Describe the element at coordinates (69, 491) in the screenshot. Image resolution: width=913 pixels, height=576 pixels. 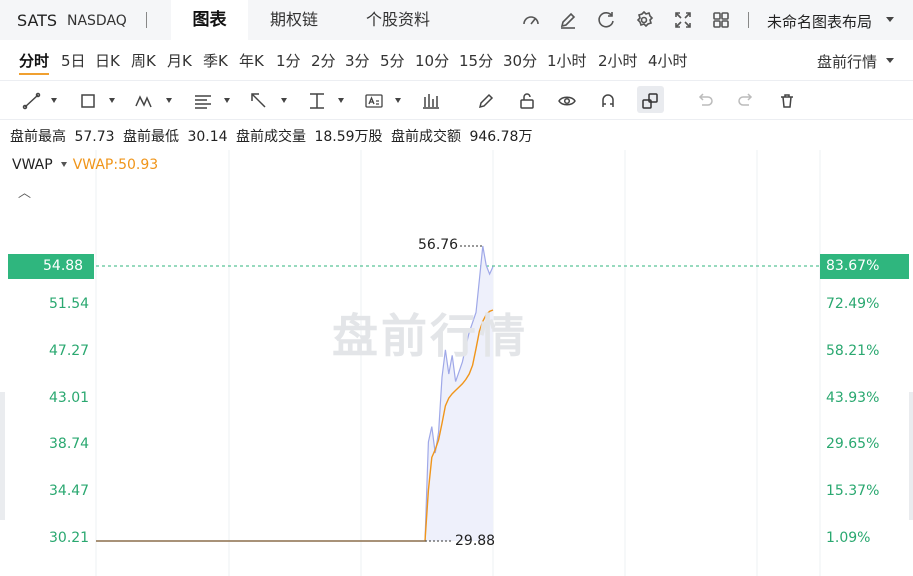
I see `y-axis-left-label: 34.47` at that location.